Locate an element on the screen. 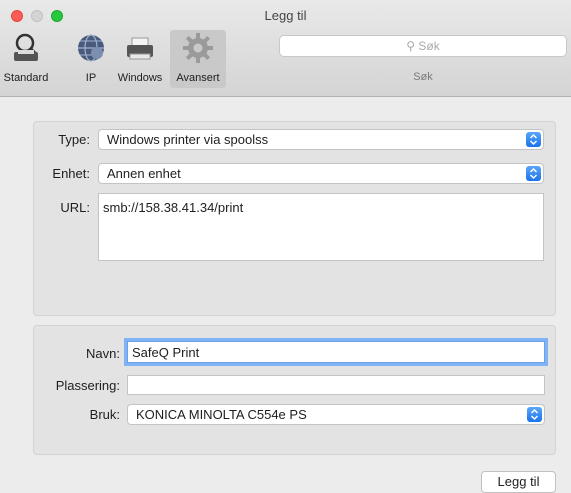 The width and height of the screenshot is (571, 493). url-field: smb://158.38.41.34/print is located at coordinates (321, 227).